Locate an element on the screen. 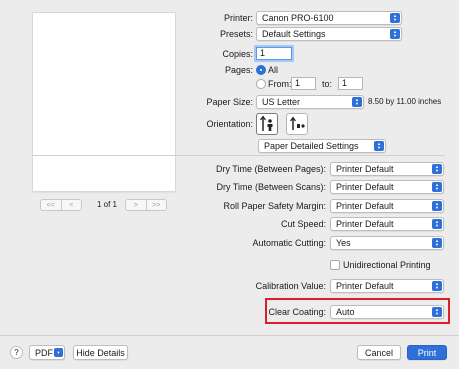 This screenshot has width=459, height=369. dry-time-scans-popup: Printer Default ▲ ▼ is located at coordinates (387, 187).